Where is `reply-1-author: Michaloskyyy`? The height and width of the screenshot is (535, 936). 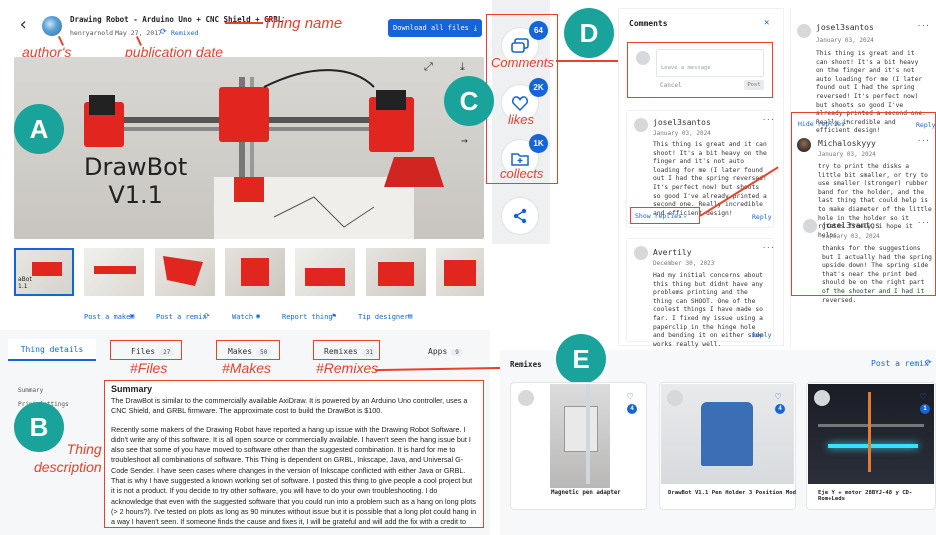
reply-1-author: Michaloskyyy is located at coordinates (847, 143).